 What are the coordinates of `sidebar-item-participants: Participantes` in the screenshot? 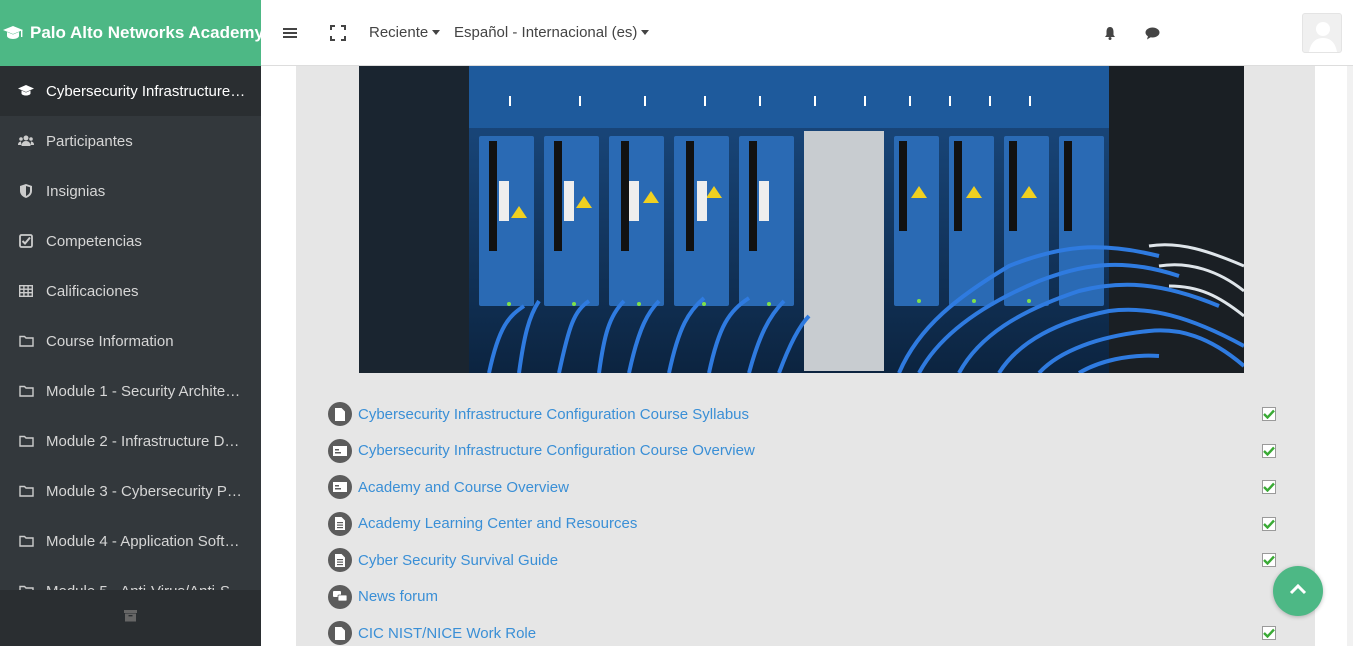 It's located at (130, 141).